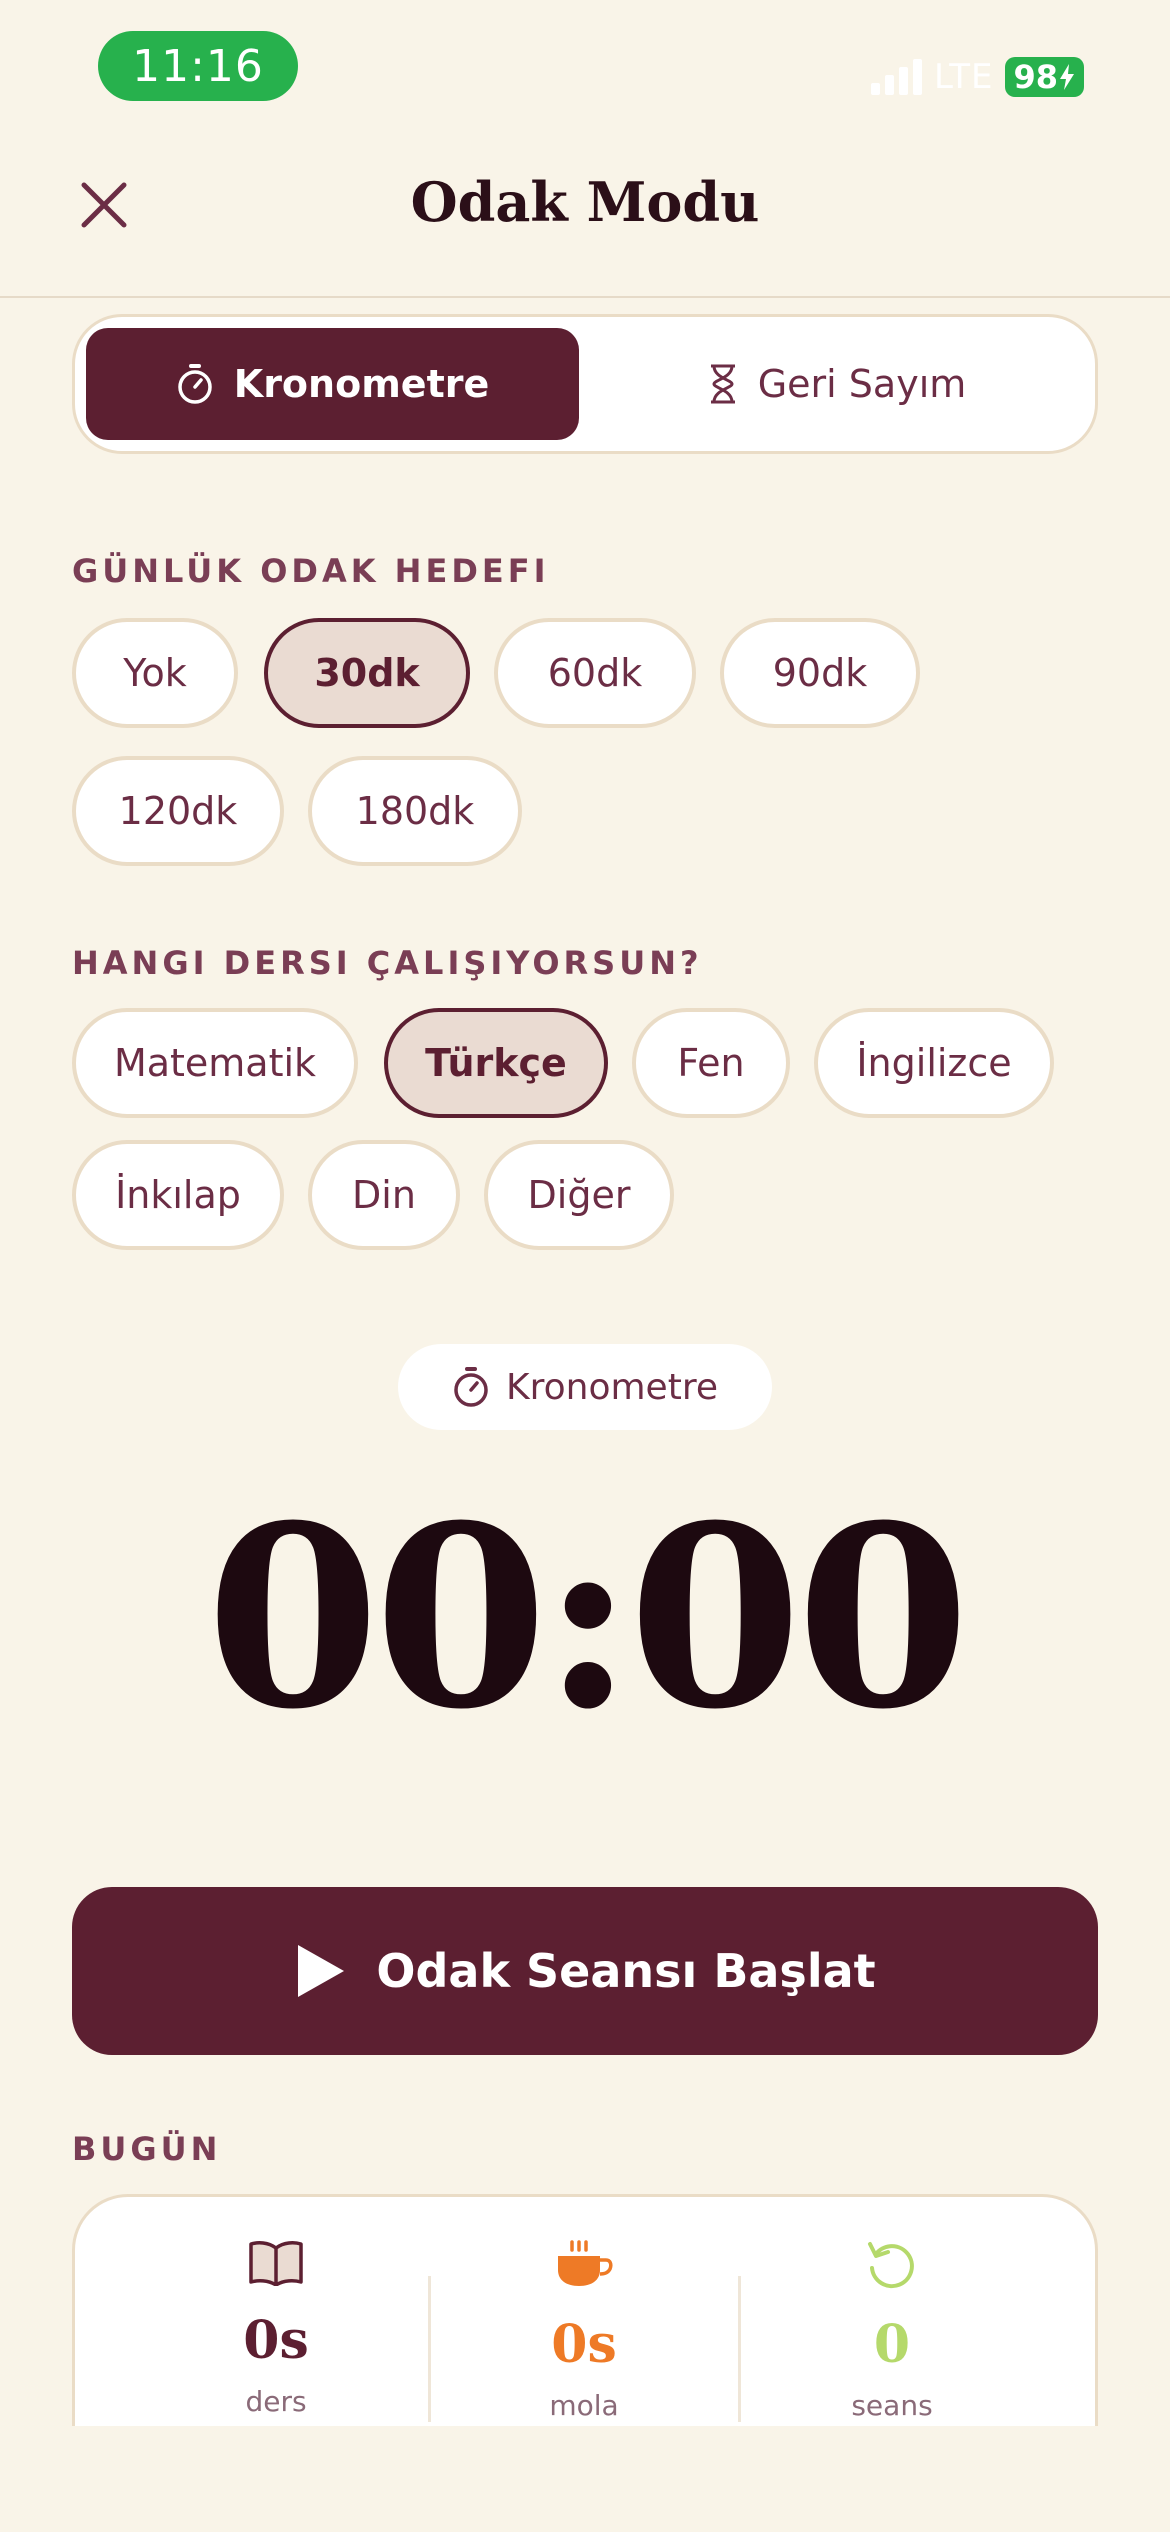 The width and height of the screenshot is (1170, 2532). What do you see at coordinates (722, 384) in the screenshot?
I see `hourglass-icon` at bounding box center [722, 384].